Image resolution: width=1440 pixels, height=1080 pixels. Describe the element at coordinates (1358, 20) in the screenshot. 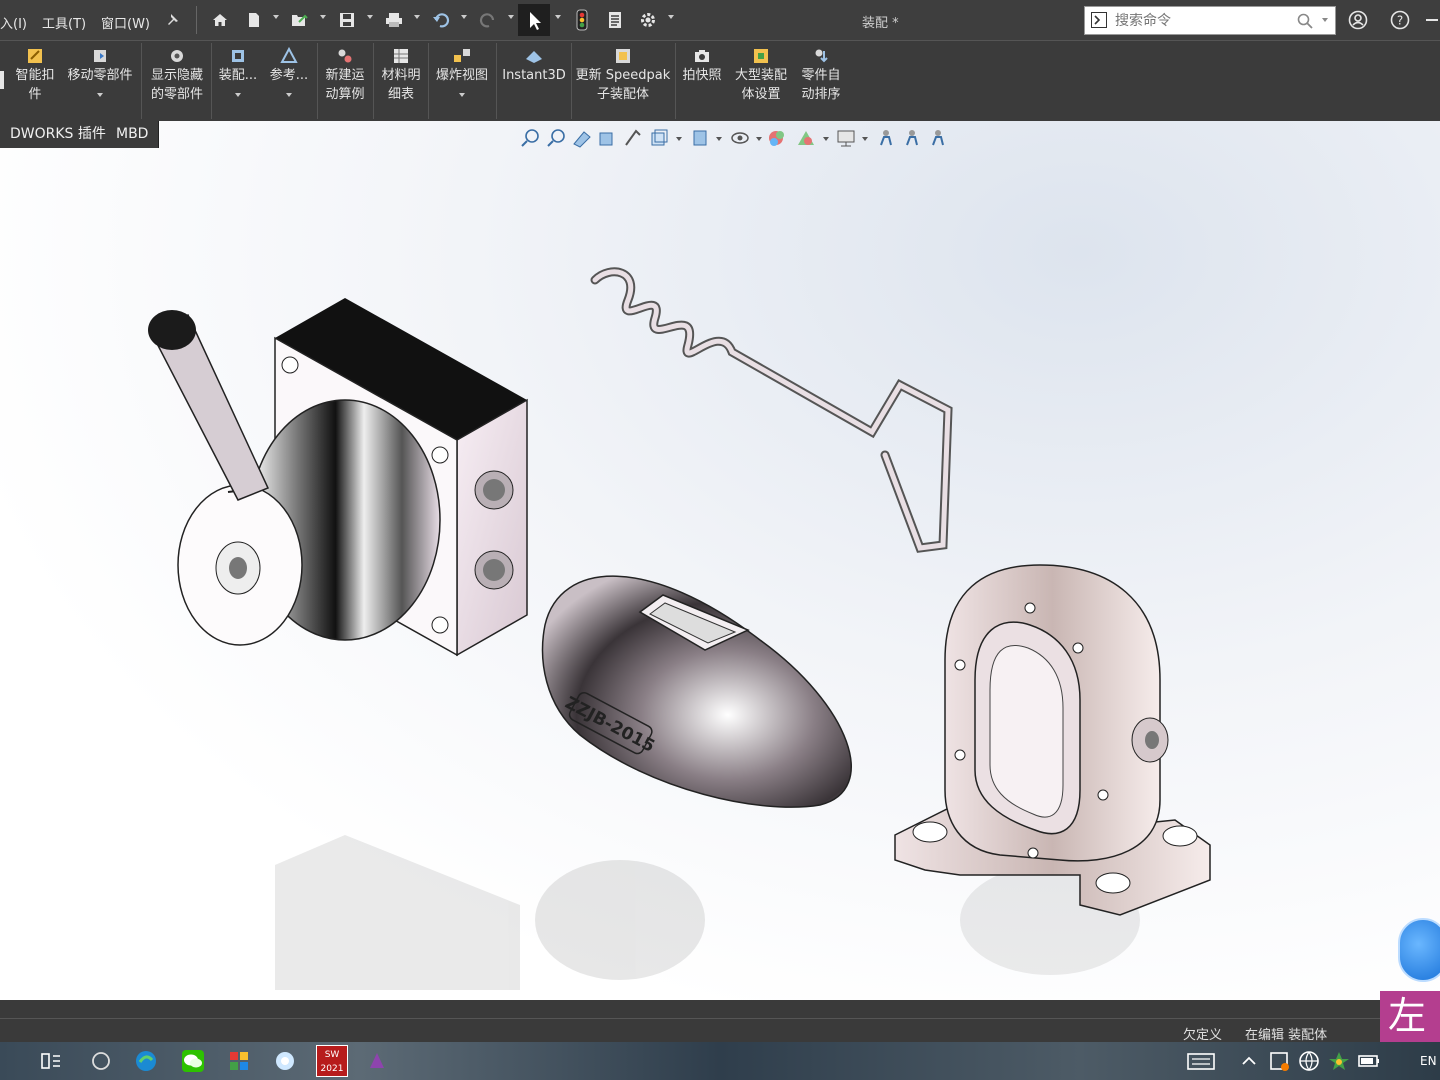

I see `user-account-icon` at that location.